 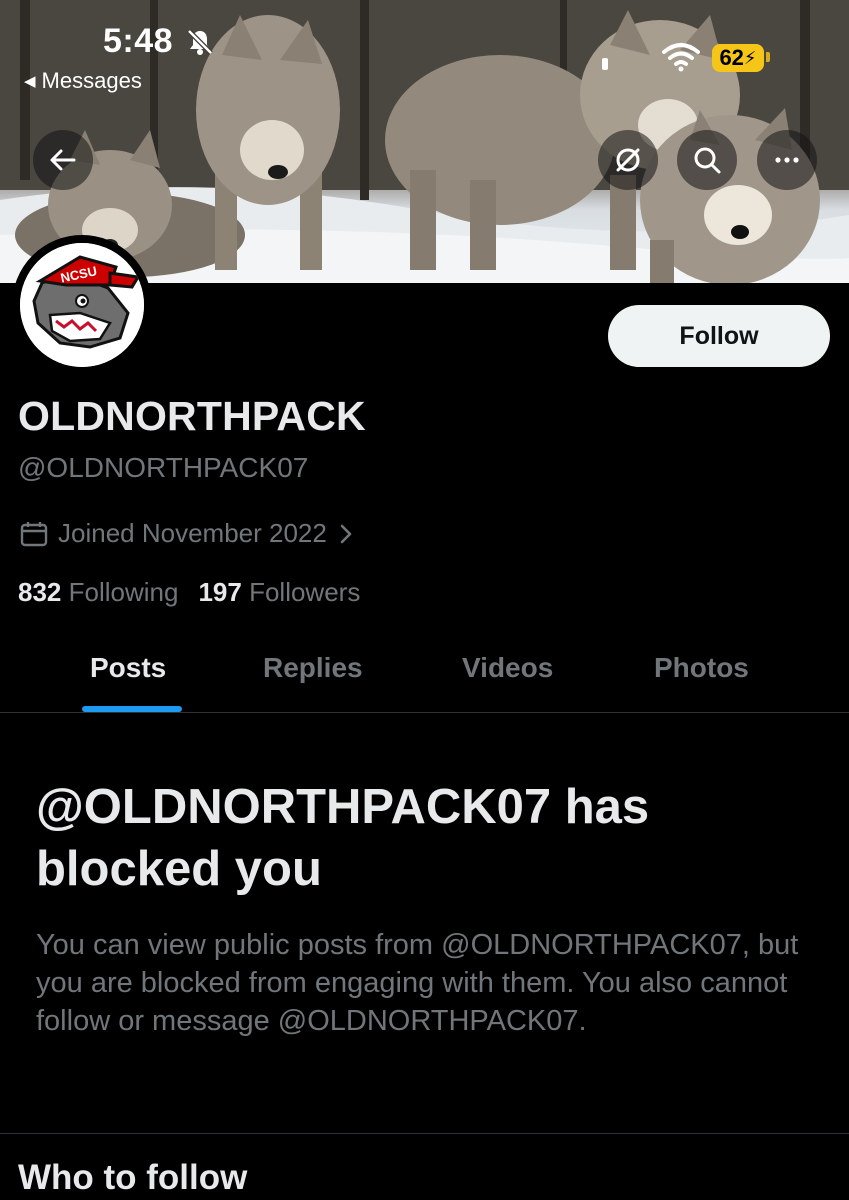 I want to click on cellular-signal-icon, so click(x=605, y=64).